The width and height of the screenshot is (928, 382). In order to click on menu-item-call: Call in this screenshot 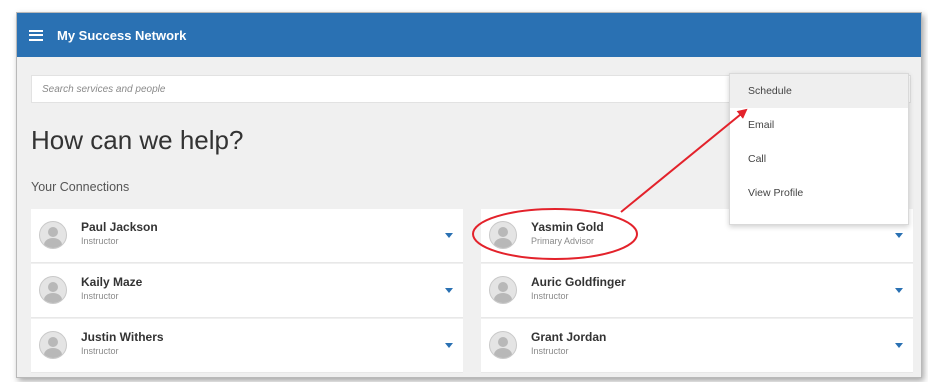, I will do `click(819, 159)`.